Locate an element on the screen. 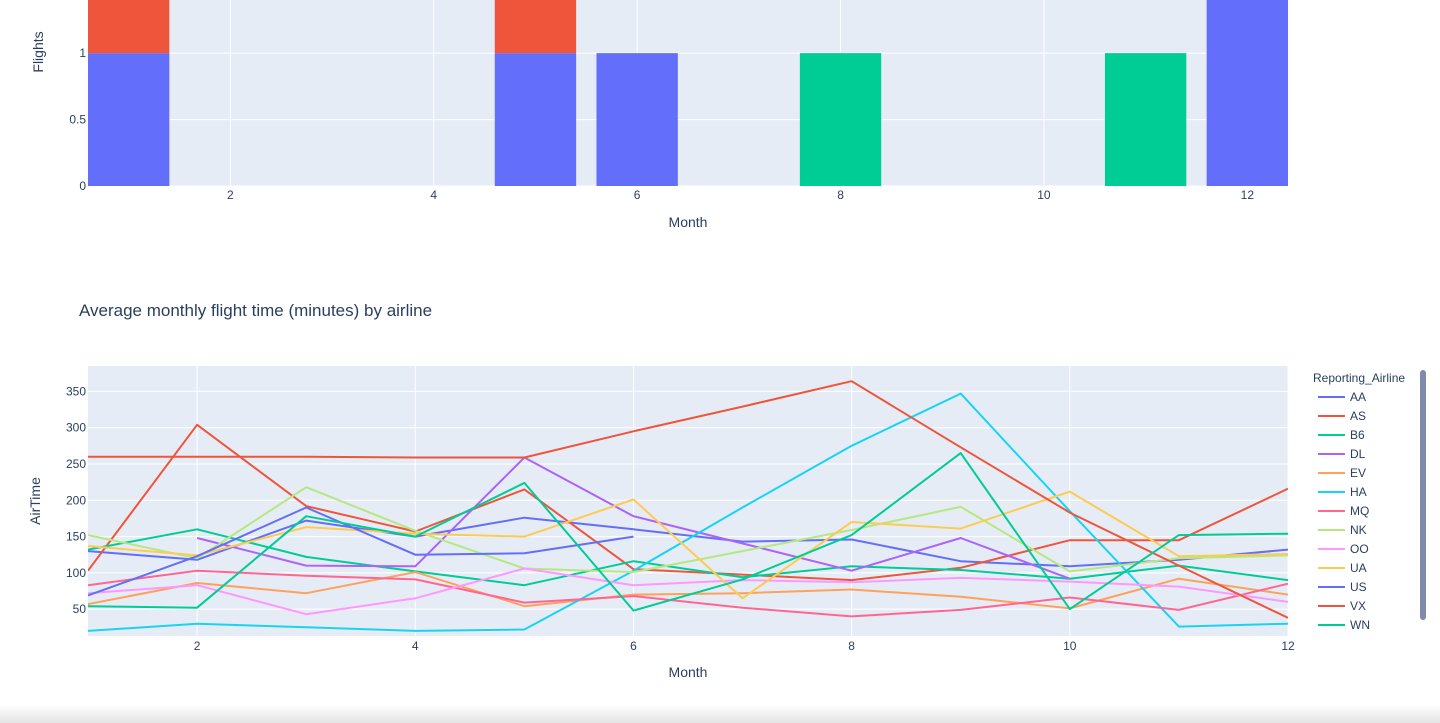 The image size is (1440, 723). legend-item-nk: NK is located at coordinates (1342, 530).